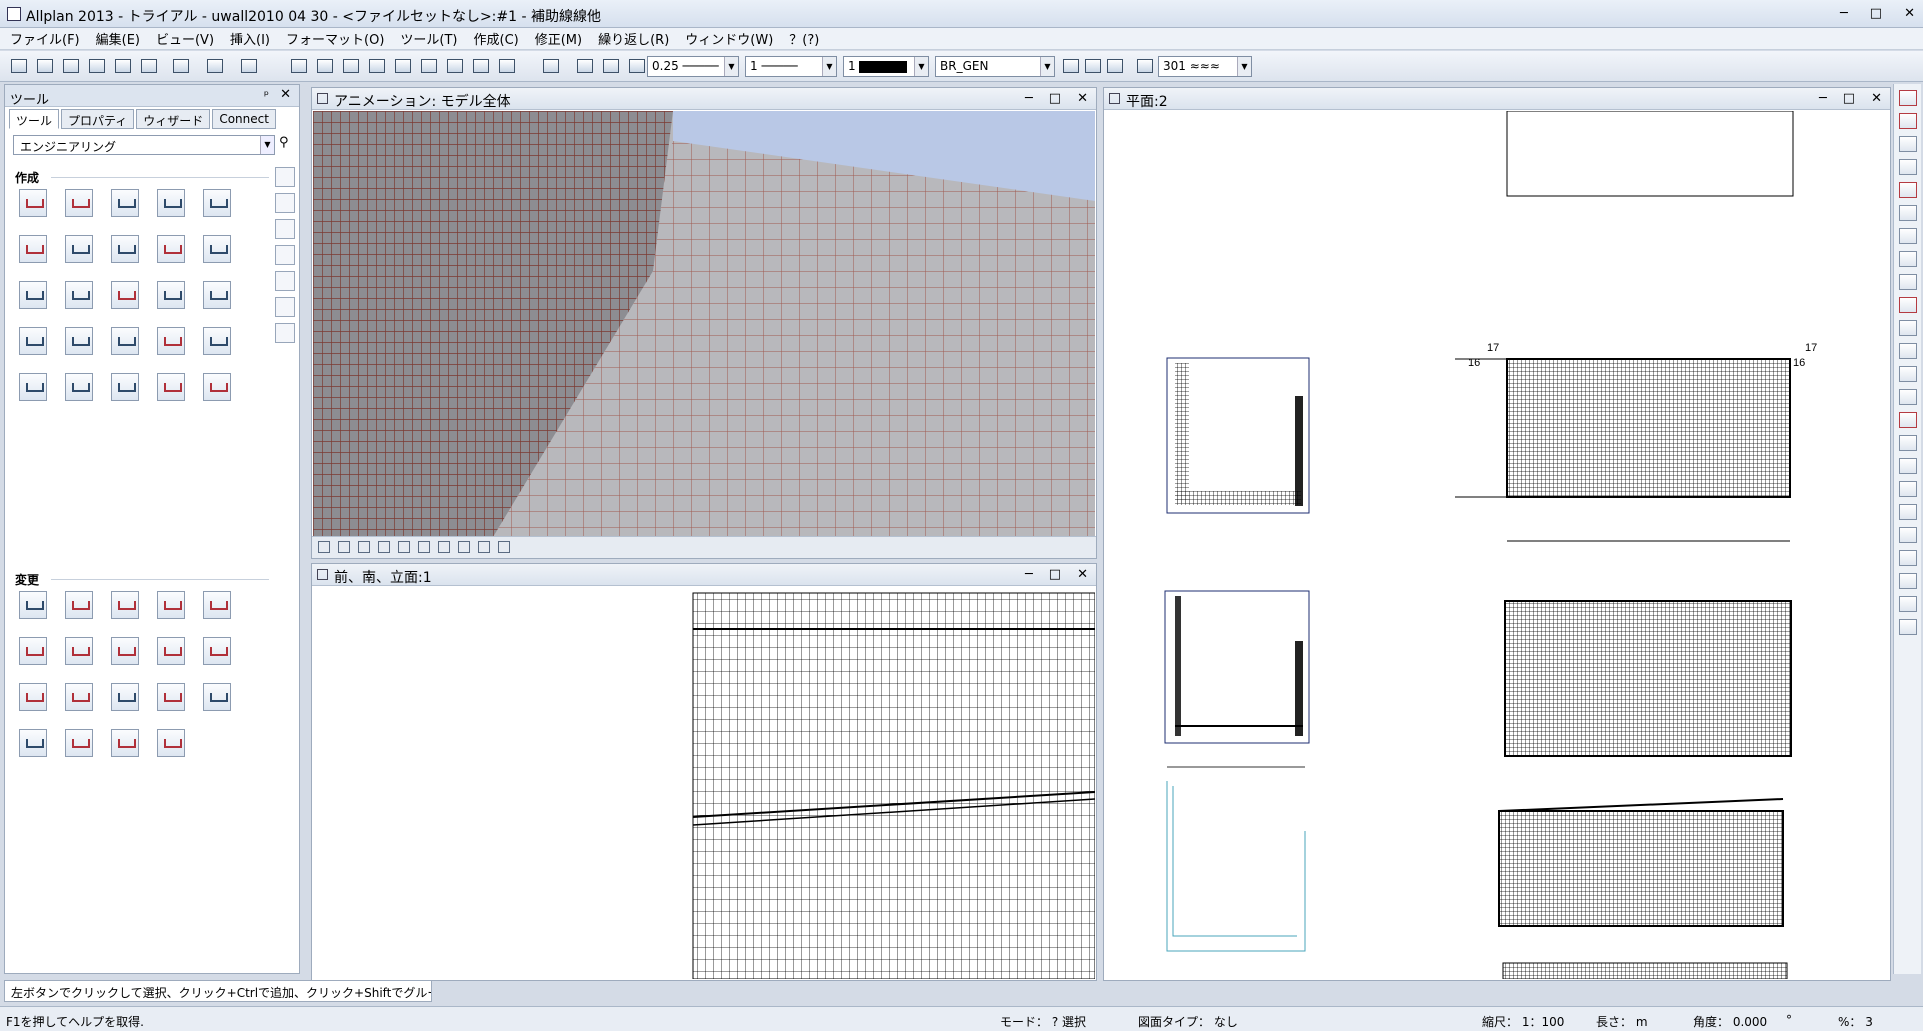 The height and width of the screenshot is (1031, 1923). I want to click on length-status: 長さ： m, so click(1622, 1021).